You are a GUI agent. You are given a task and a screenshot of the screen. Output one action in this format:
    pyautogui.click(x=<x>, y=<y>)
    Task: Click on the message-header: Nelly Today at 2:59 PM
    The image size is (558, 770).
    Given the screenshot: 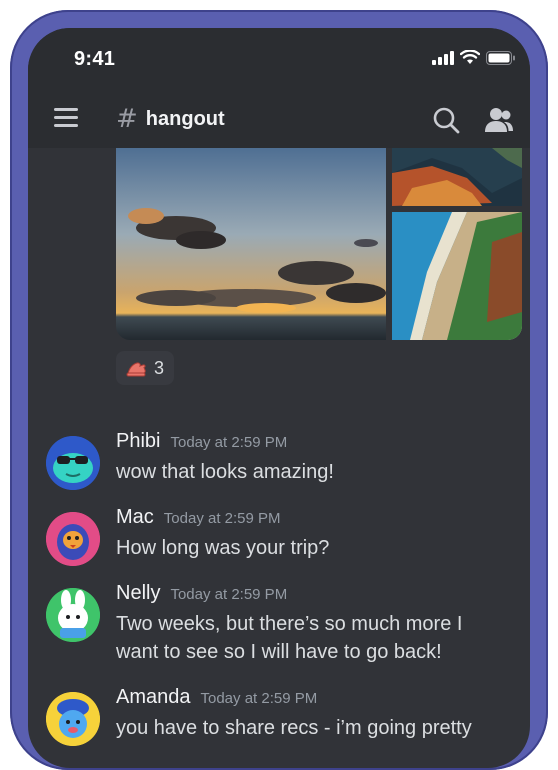 What is the action you would take?
    pyautogui.click(x=201, y=593)
    